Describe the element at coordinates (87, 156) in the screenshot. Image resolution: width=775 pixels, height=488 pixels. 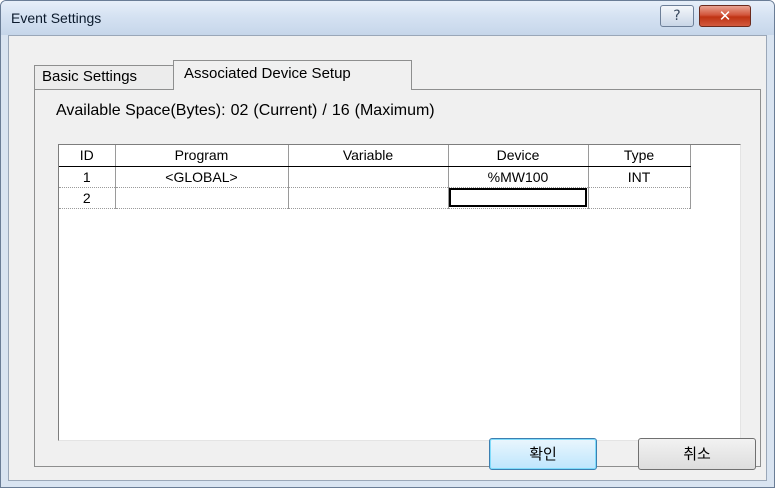
I see `col-header-id: ID` at that location.